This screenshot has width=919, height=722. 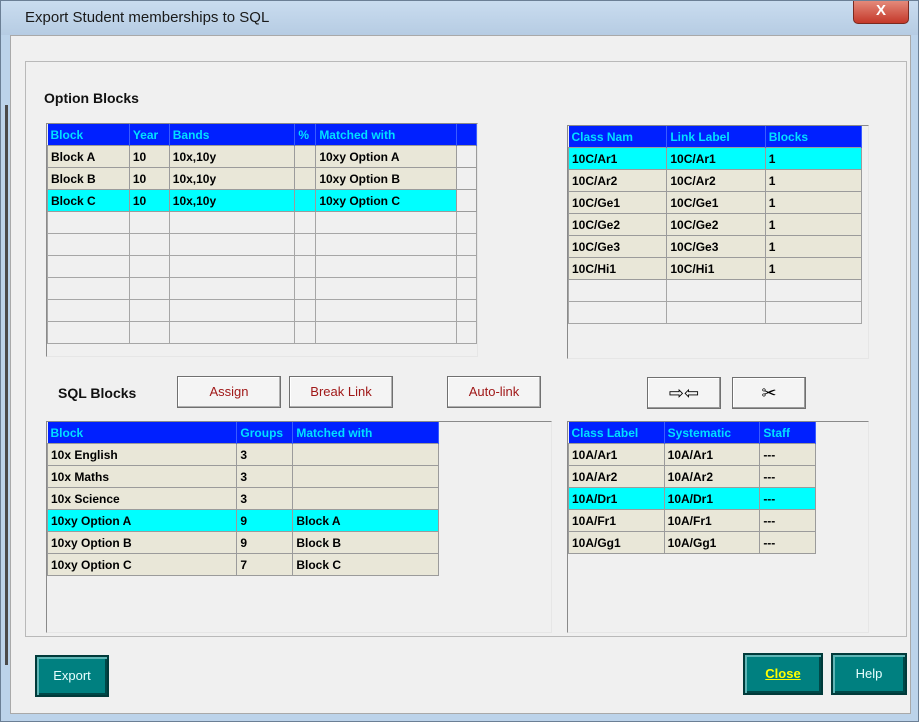 I want to click on table-row: 10C/Ar1 10C/Ar1 1, so click(x=715, y=158).